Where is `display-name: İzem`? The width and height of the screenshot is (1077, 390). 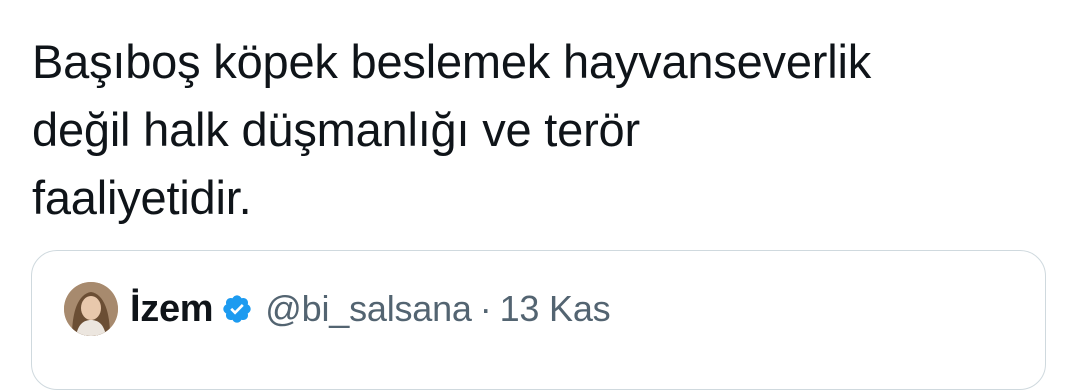 display-name: İzem is located at coordinates (172, 309).